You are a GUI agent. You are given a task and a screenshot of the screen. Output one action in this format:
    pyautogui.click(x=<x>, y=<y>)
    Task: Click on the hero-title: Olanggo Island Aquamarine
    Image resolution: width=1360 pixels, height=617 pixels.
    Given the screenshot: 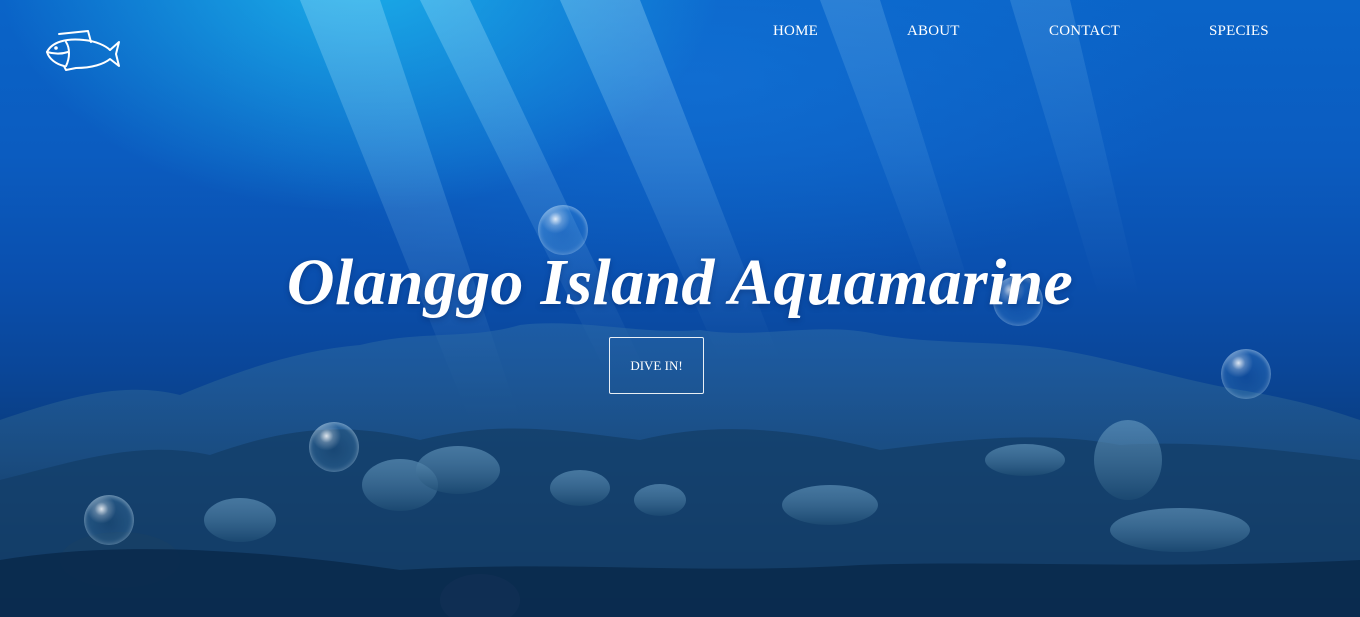 What is the action you would take?
    pyautogui.click(x=680, y=282)
    